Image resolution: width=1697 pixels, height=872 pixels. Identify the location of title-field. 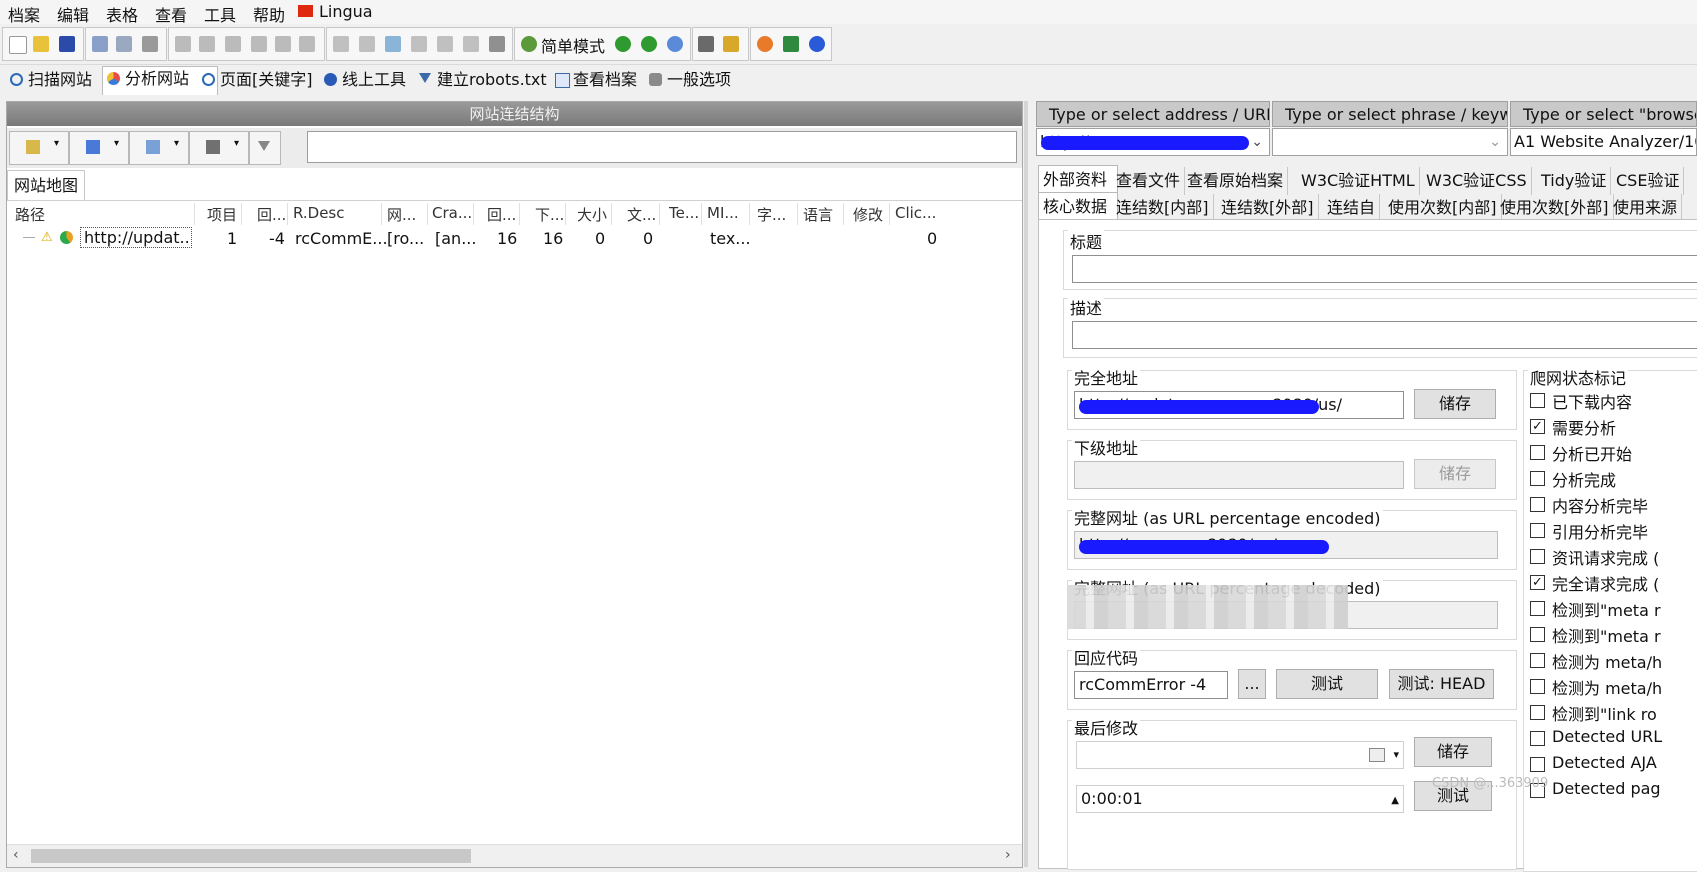
(1384, 269).